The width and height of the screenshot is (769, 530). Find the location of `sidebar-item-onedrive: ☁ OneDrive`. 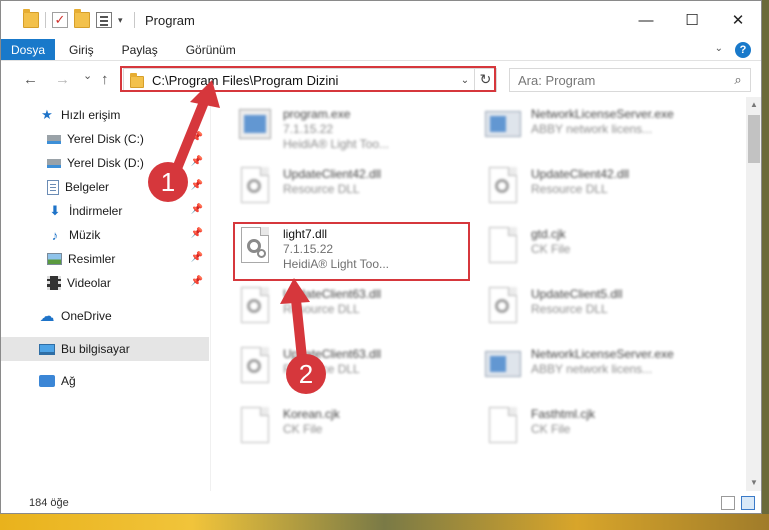

sidebar-item-onedrive: ☁ OneDrive is located at coordinates (105, 316).